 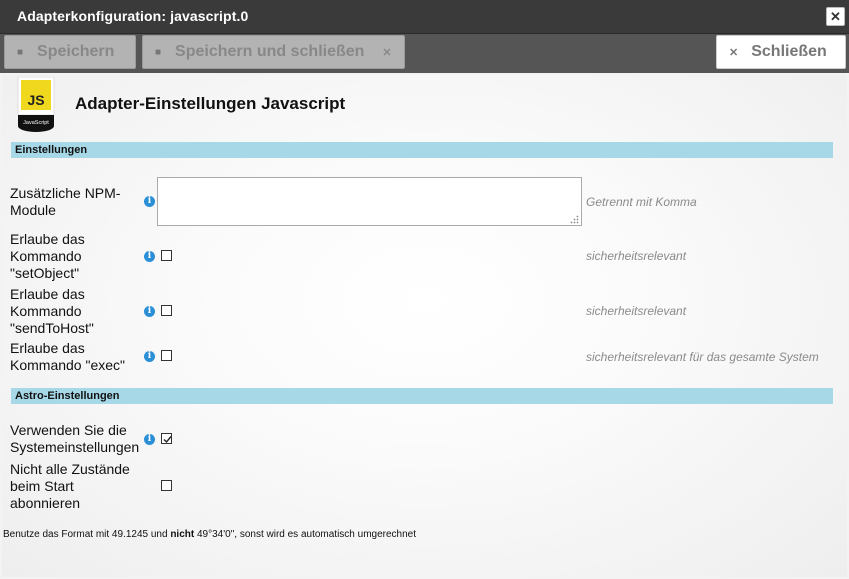 I want to click on npm-modules-hint: Getrennt mit Komma, so click(x=641, y=202).